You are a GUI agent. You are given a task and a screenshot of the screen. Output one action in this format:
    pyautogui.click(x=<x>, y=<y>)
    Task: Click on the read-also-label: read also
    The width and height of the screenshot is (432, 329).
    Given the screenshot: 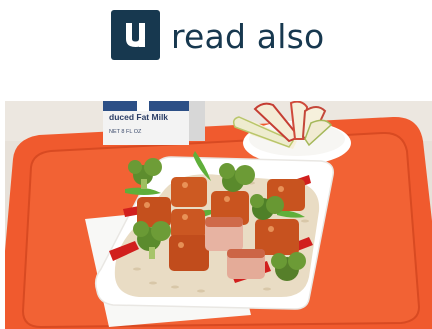 What is the action you would take?
    pyautogui.click(x=248, y=36)
    